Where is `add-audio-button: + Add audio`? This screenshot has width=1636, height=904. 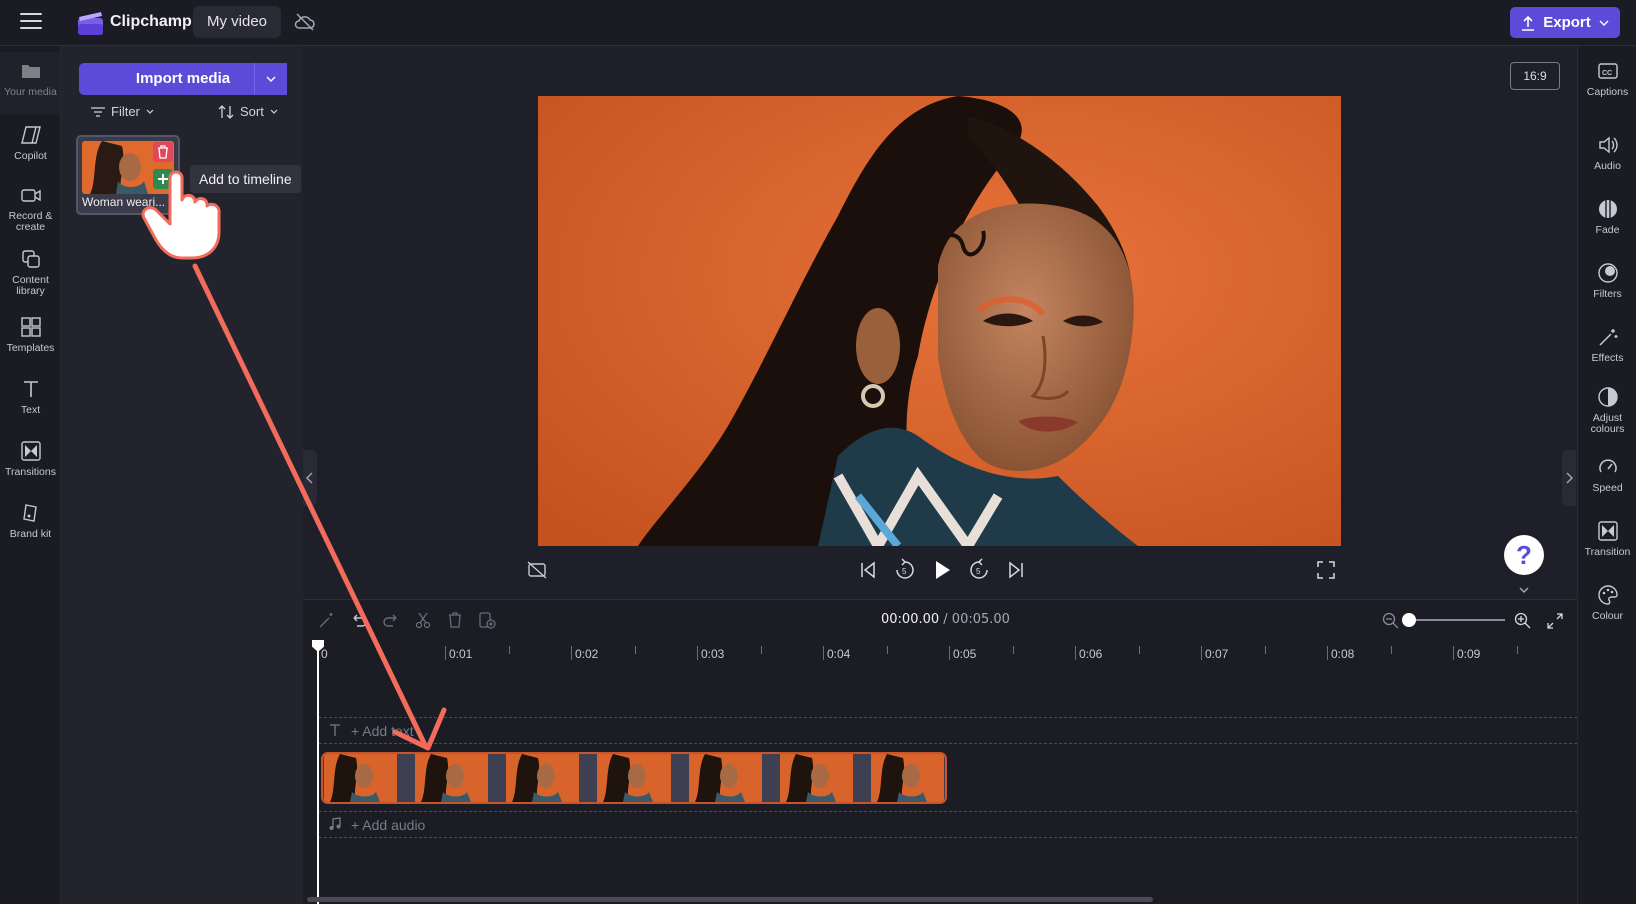
add-audio-button: + Add audio is located at coordinates (388, 825).